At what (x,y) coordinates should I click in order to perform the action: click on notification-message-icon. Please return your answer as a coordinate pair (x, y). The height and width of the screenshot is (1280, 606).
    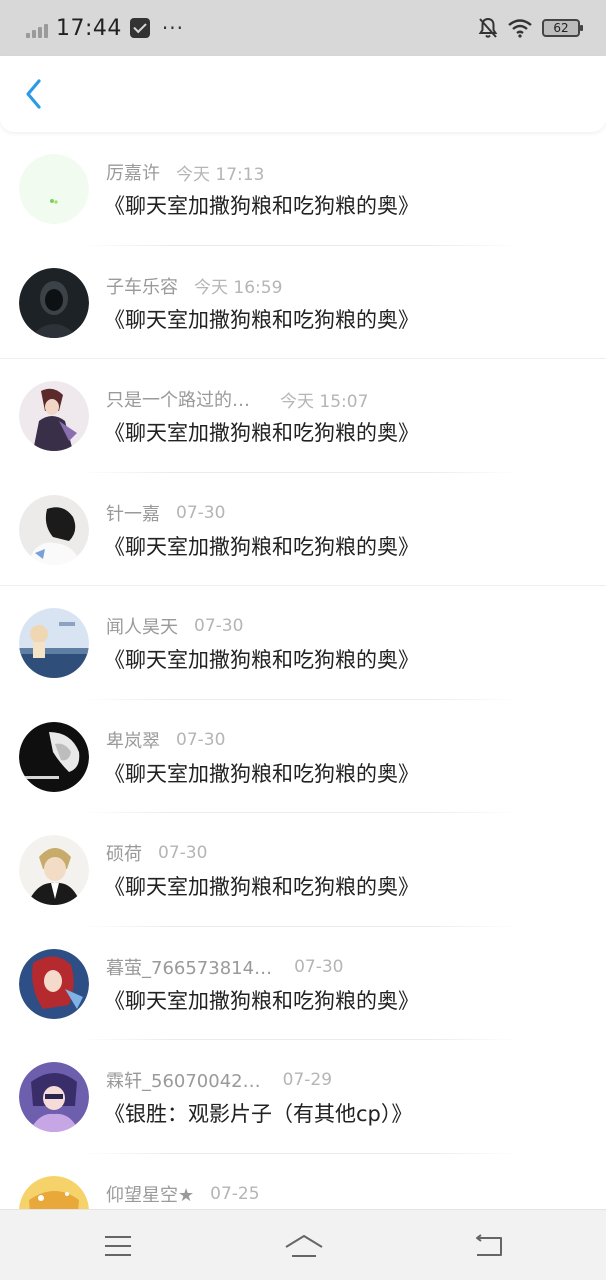
    Looking at the image, I should click on (139, 28).